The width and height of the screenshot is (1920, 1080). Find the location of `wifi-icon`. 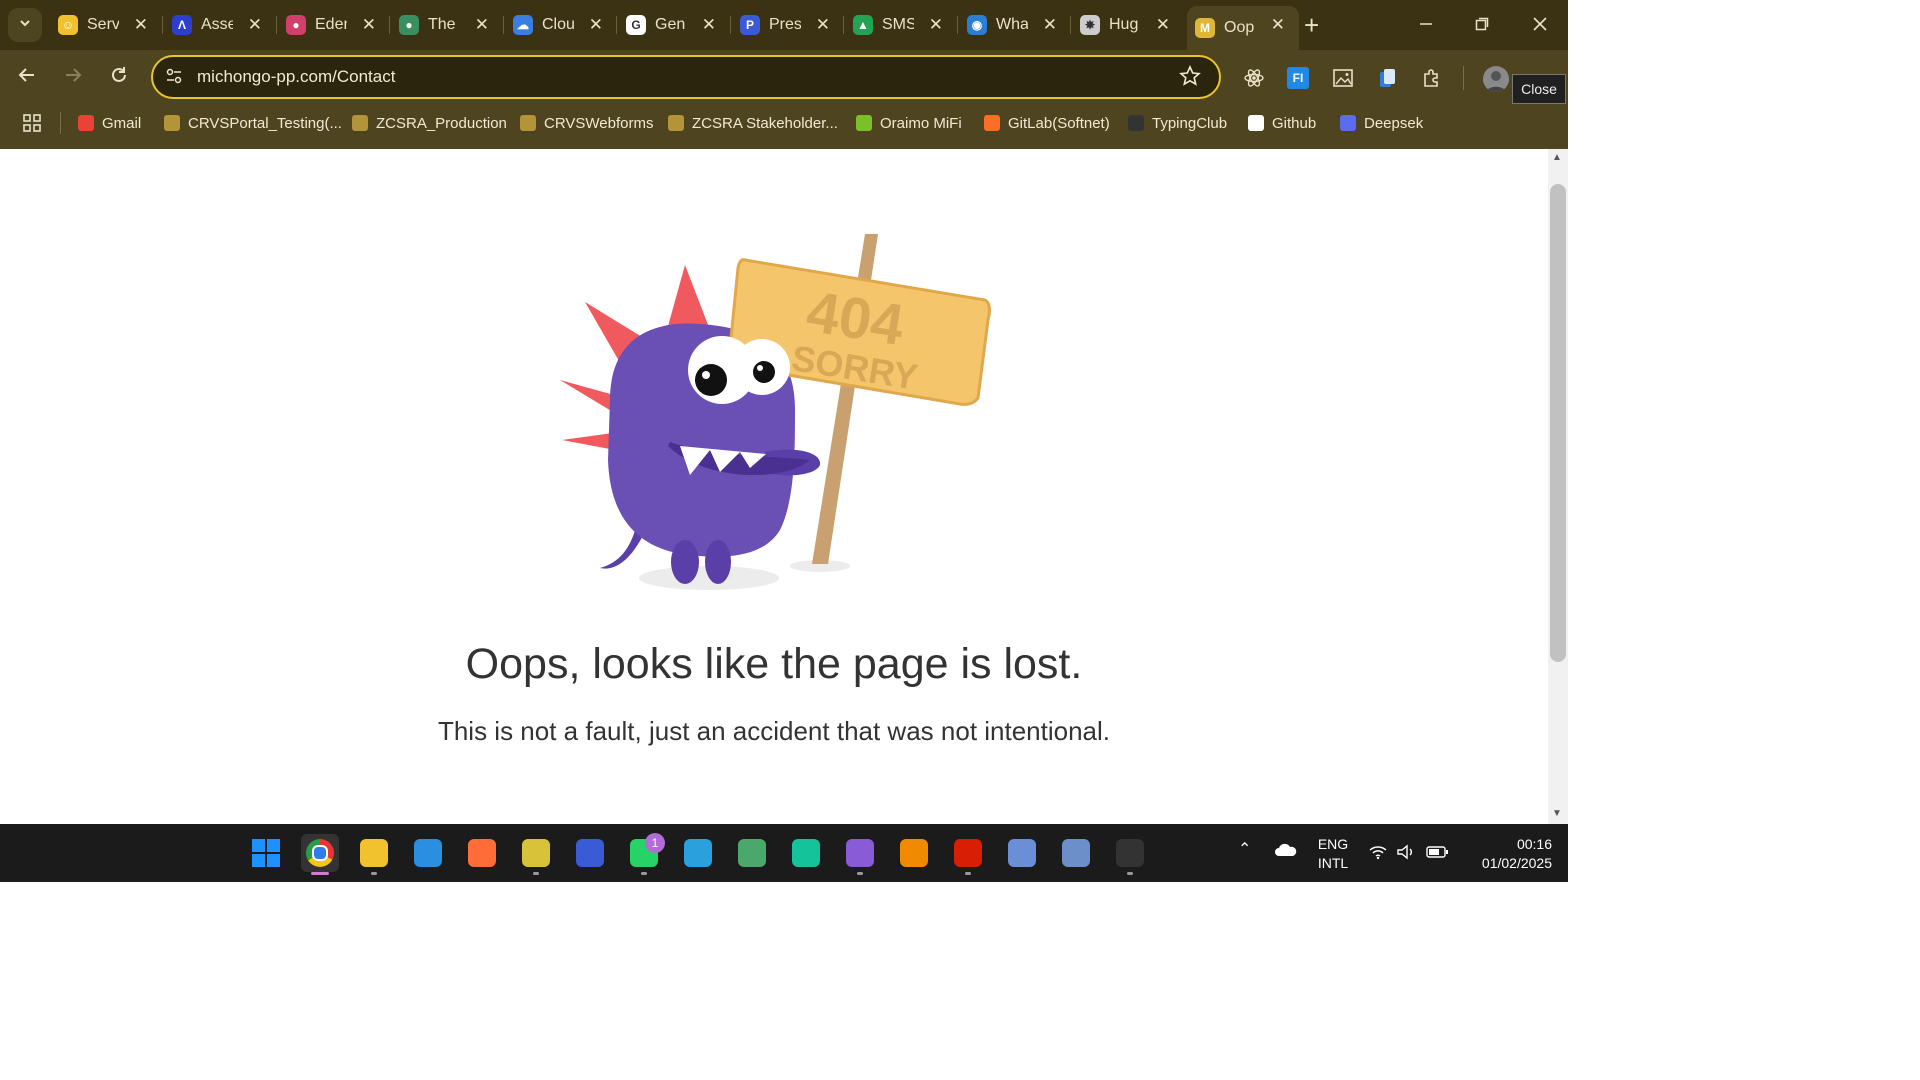

wifi-icon is located at coordinates (1378, 854).